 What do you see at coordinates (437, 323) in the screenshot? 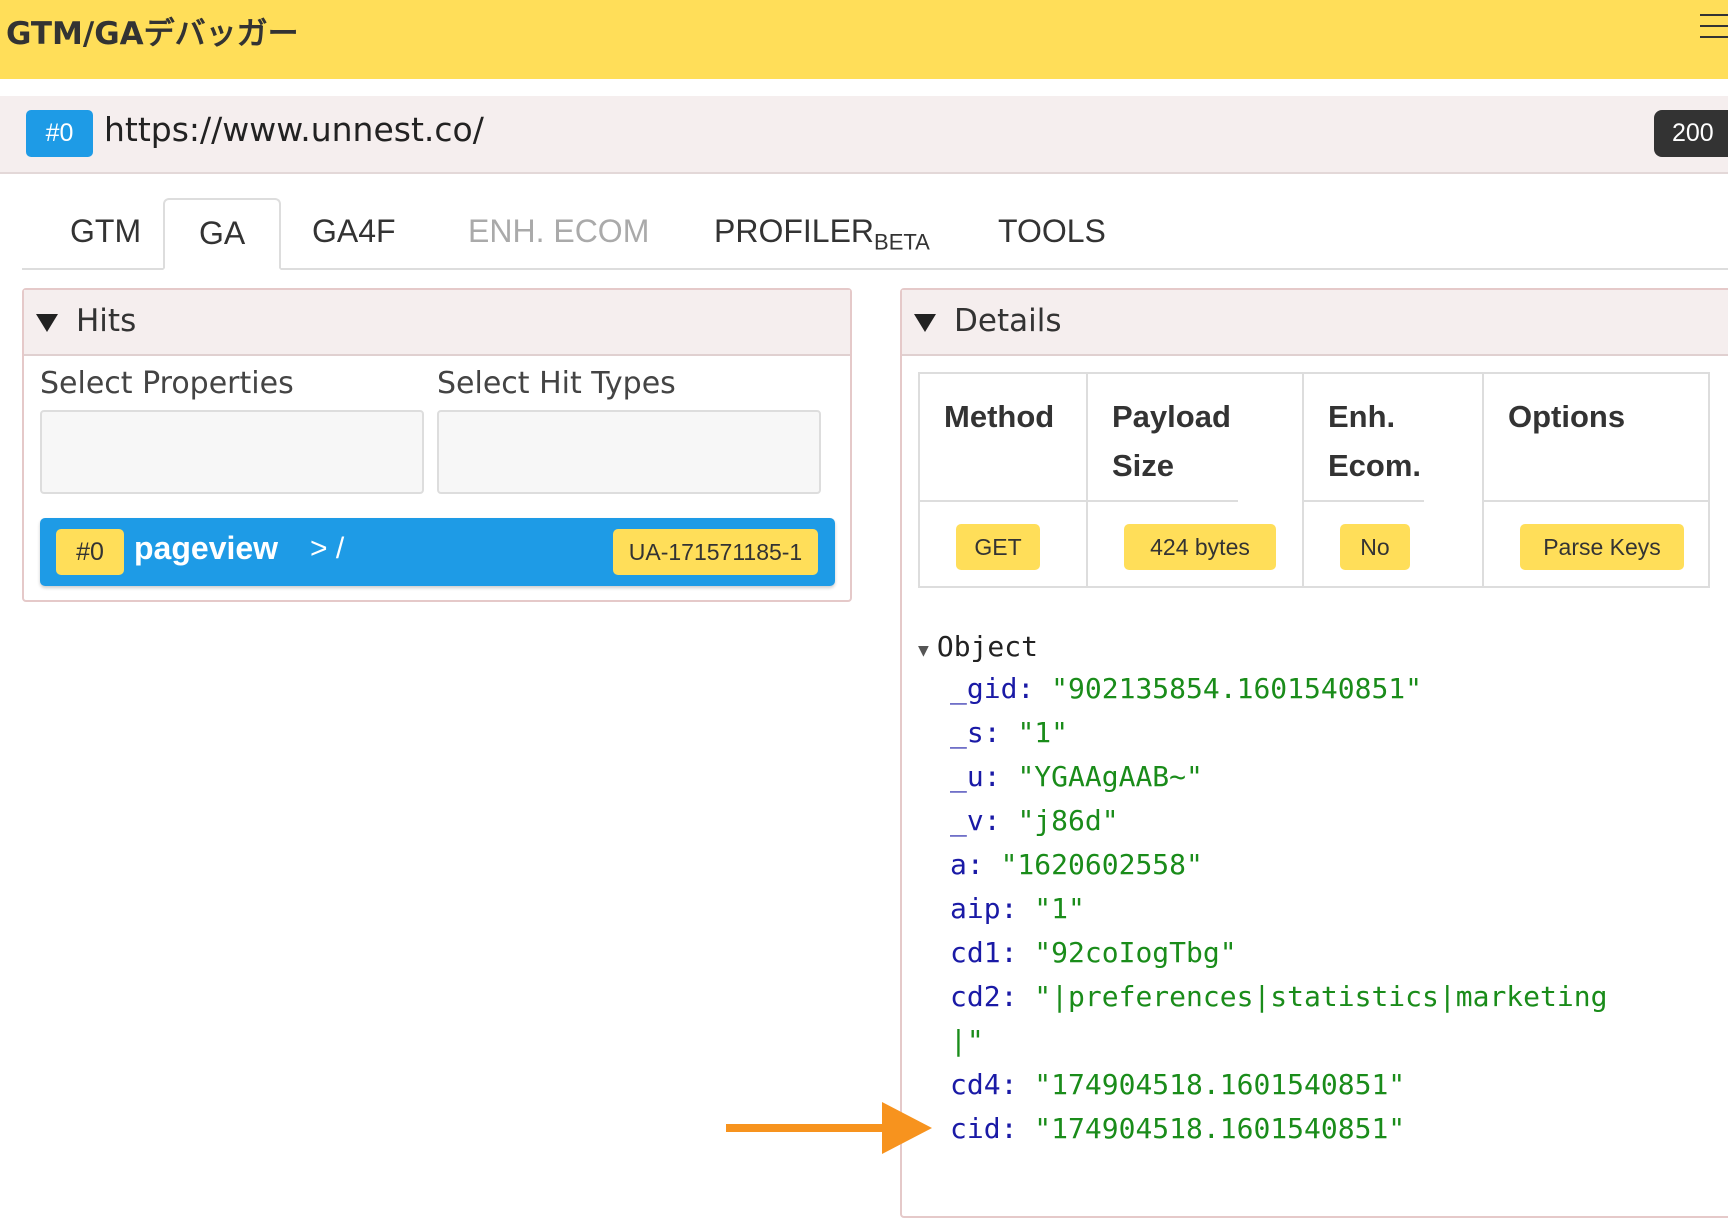
I see `hits-panel-header: Hits` at bounding box center [437, 323].